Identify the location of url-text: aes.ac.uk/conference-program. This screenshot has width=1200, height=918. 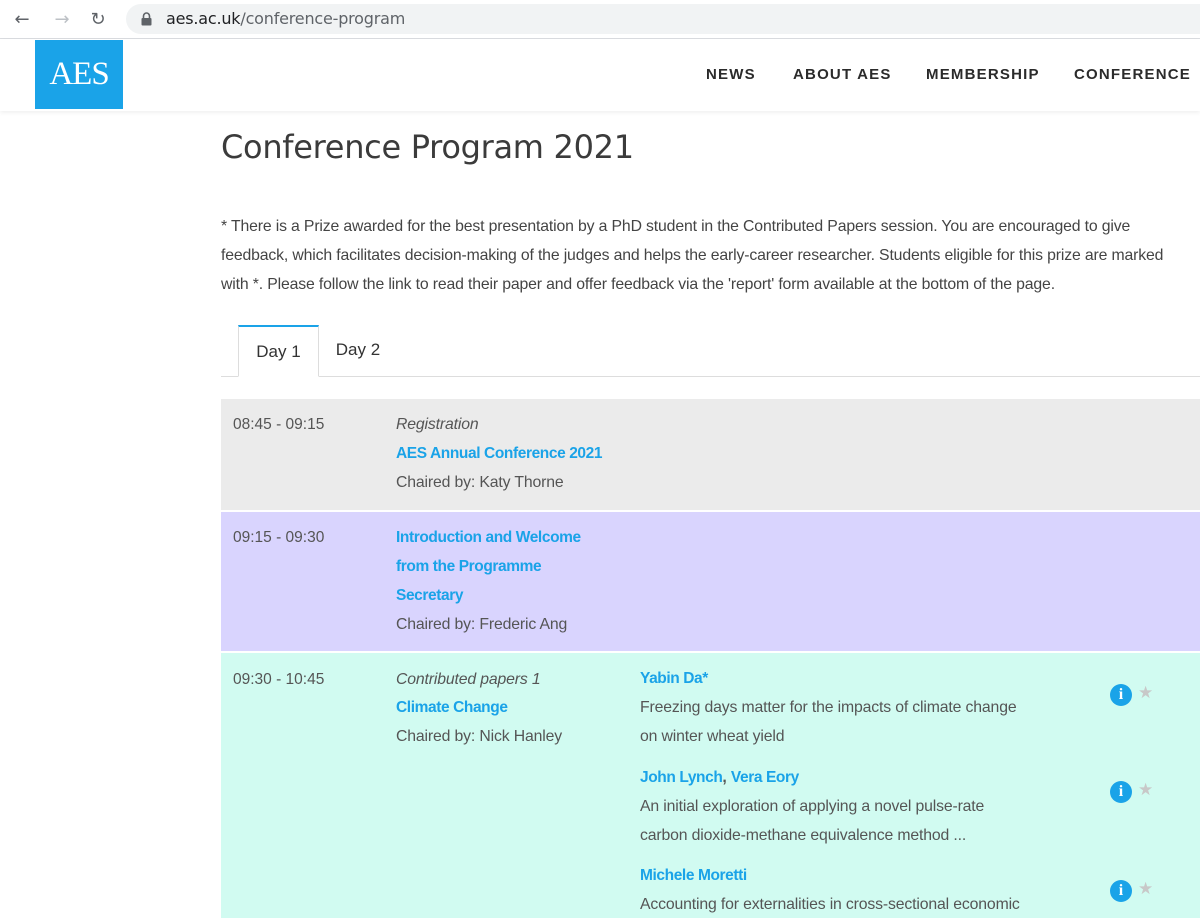
(285, 18).